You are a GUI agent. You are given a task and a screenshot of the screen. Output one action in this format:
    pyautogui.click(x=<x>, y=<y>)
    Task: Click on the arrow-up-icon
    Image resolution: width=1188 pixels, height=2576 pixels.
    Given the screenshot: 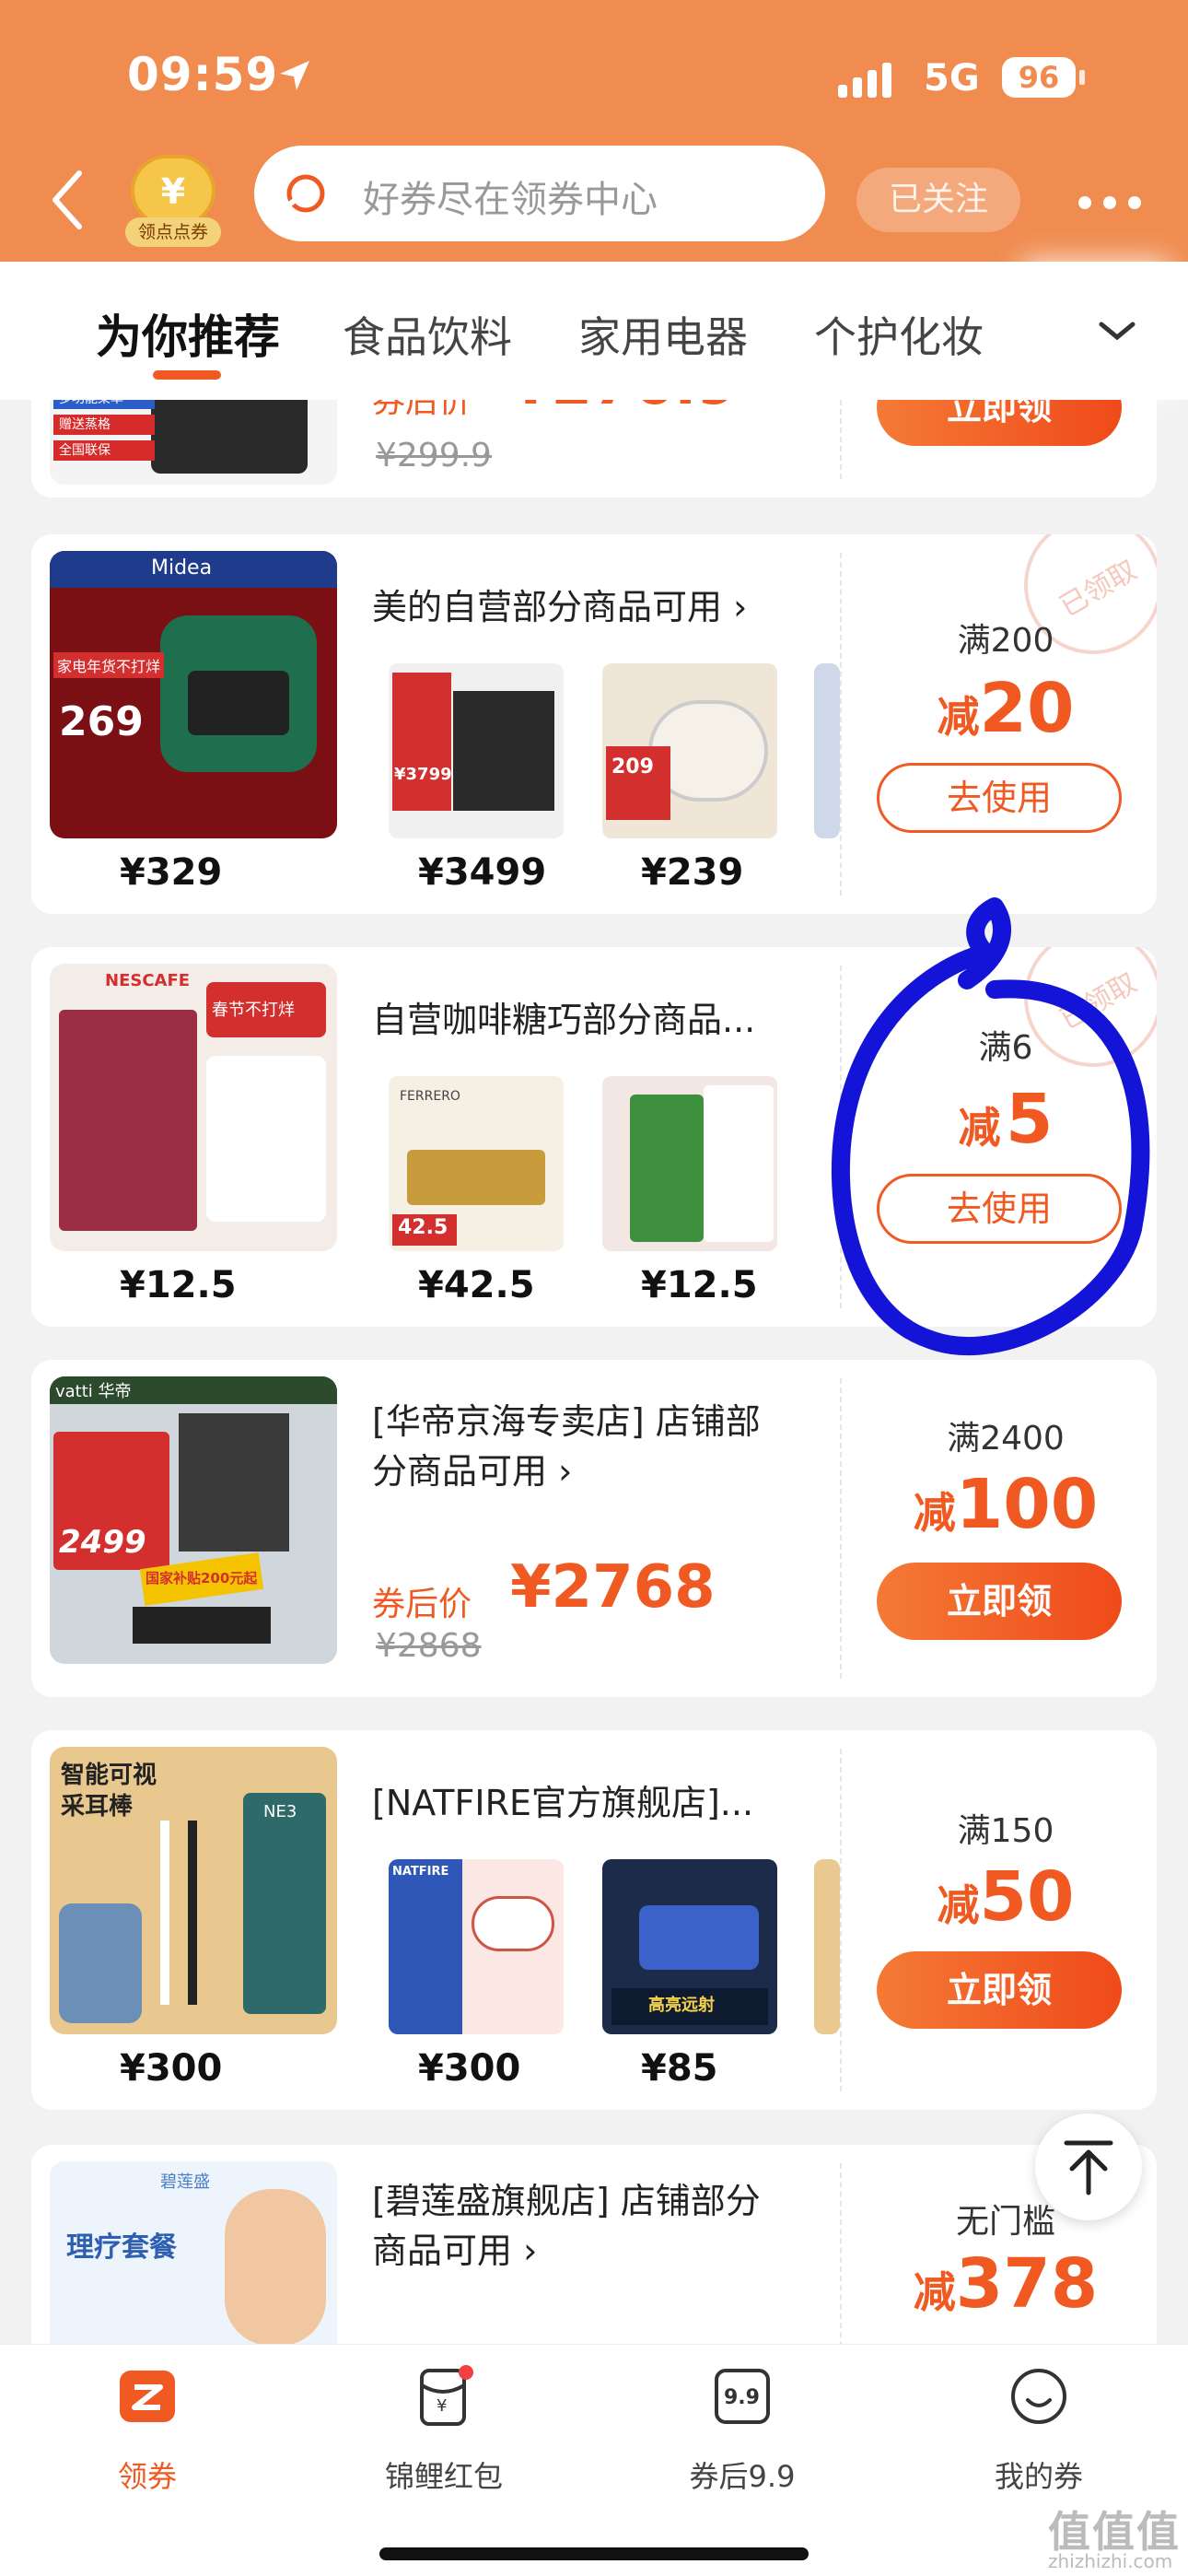 What is the action you would take?
    pyautogui.click(x=1088, y=2167)
    